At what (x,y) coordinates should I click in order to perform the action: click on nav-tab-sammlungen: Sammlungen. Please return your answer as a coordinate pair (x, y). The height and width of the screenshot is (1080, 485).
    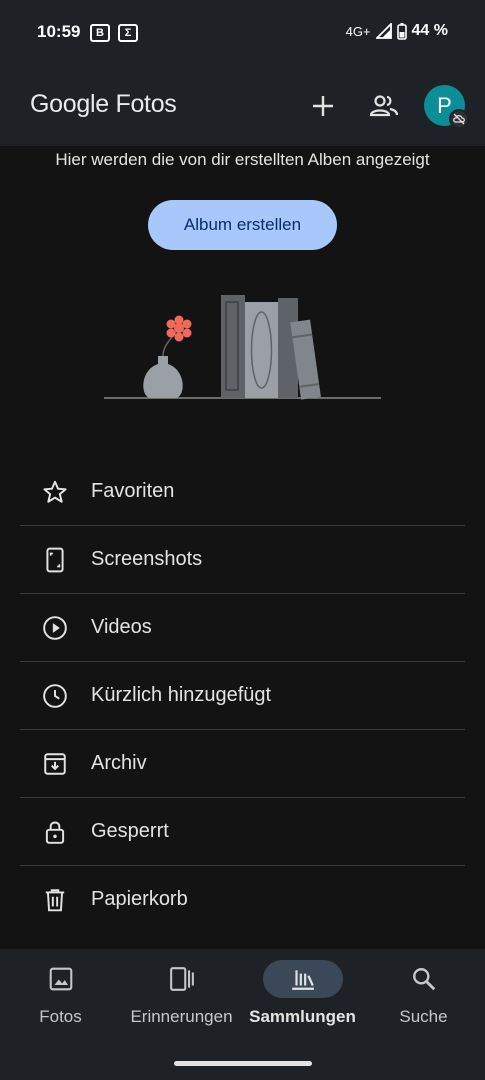
    Looking at the image, I should click on (302, 999).